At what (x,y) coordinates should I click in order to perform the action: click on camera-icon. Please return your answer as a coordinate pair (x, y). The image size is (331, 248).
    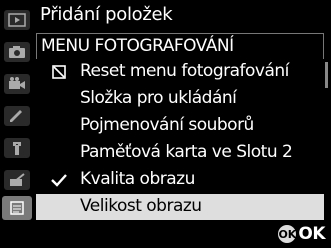
    Looking at the image, I should click on (17, 52).